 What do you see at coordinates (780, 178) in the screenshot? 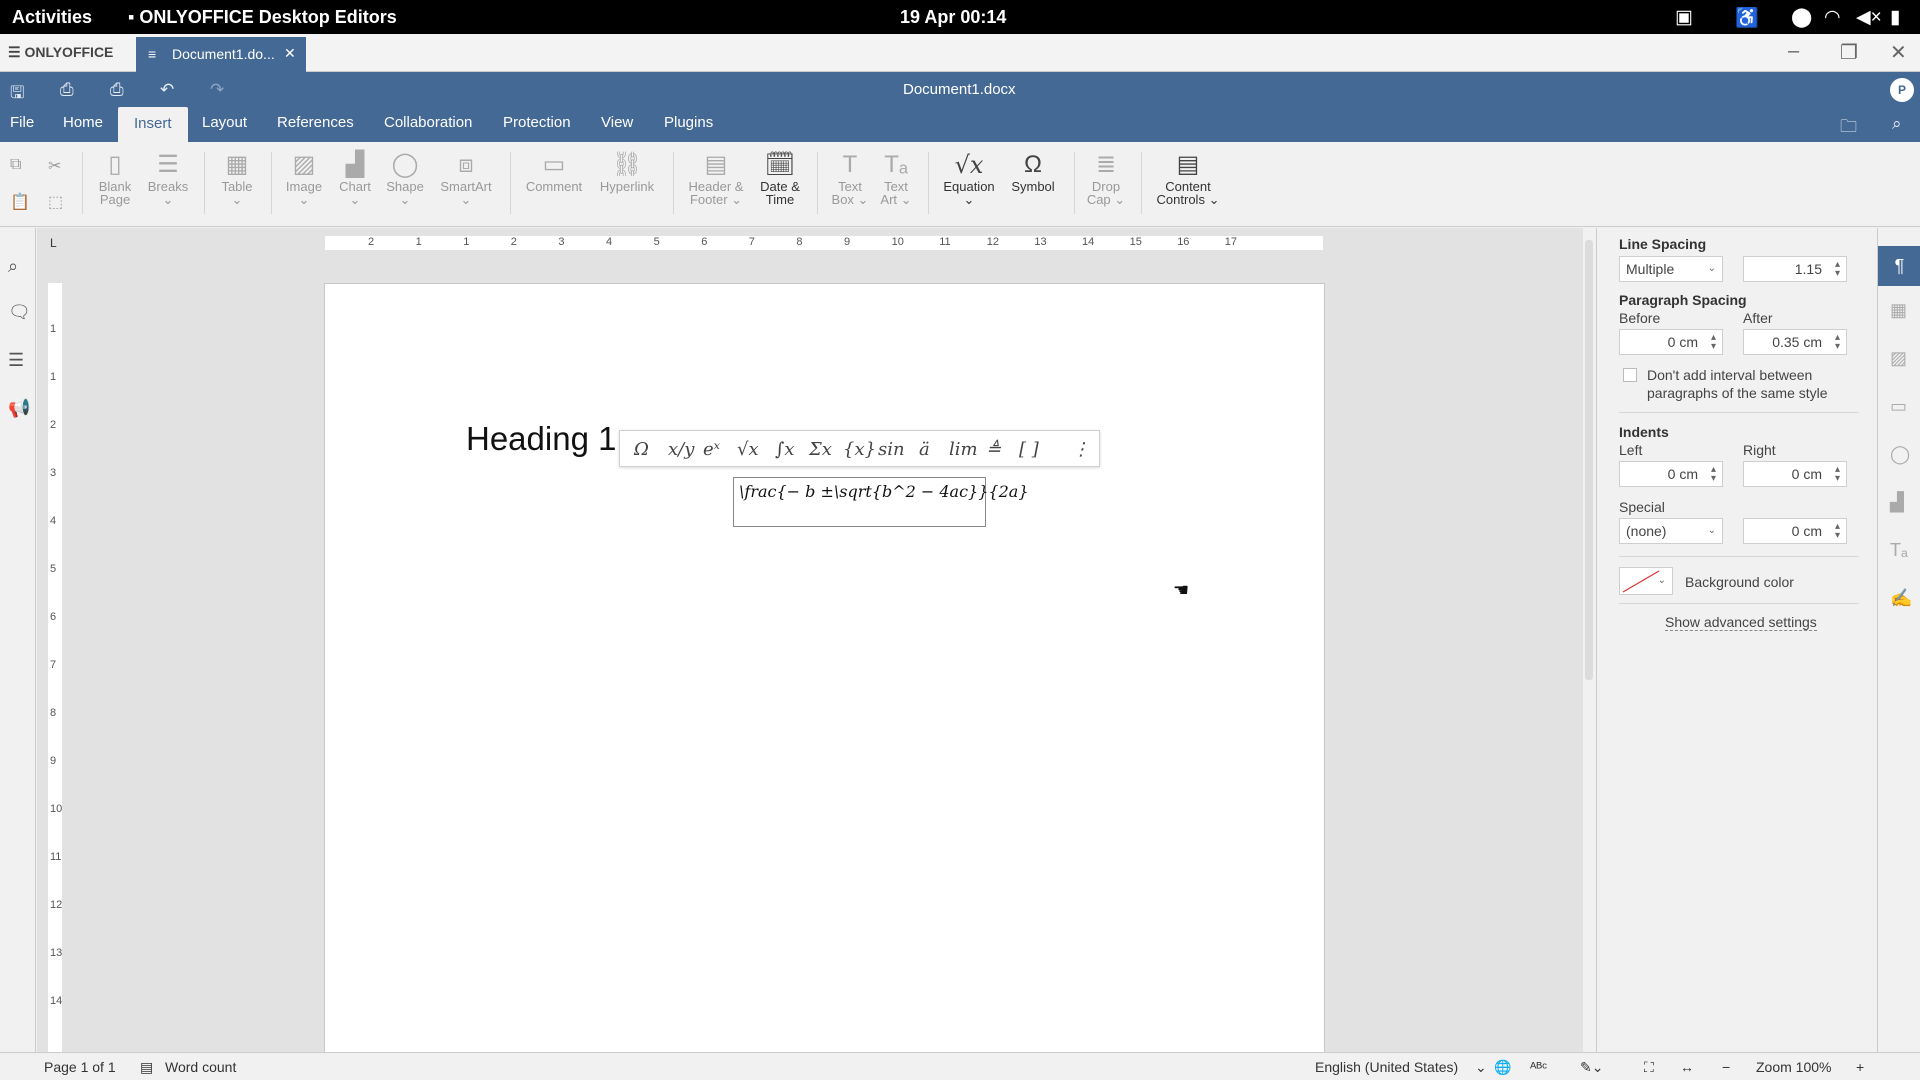
I see `date-time-button: 🗓 Date & Time` at bounding box center [780, 178].